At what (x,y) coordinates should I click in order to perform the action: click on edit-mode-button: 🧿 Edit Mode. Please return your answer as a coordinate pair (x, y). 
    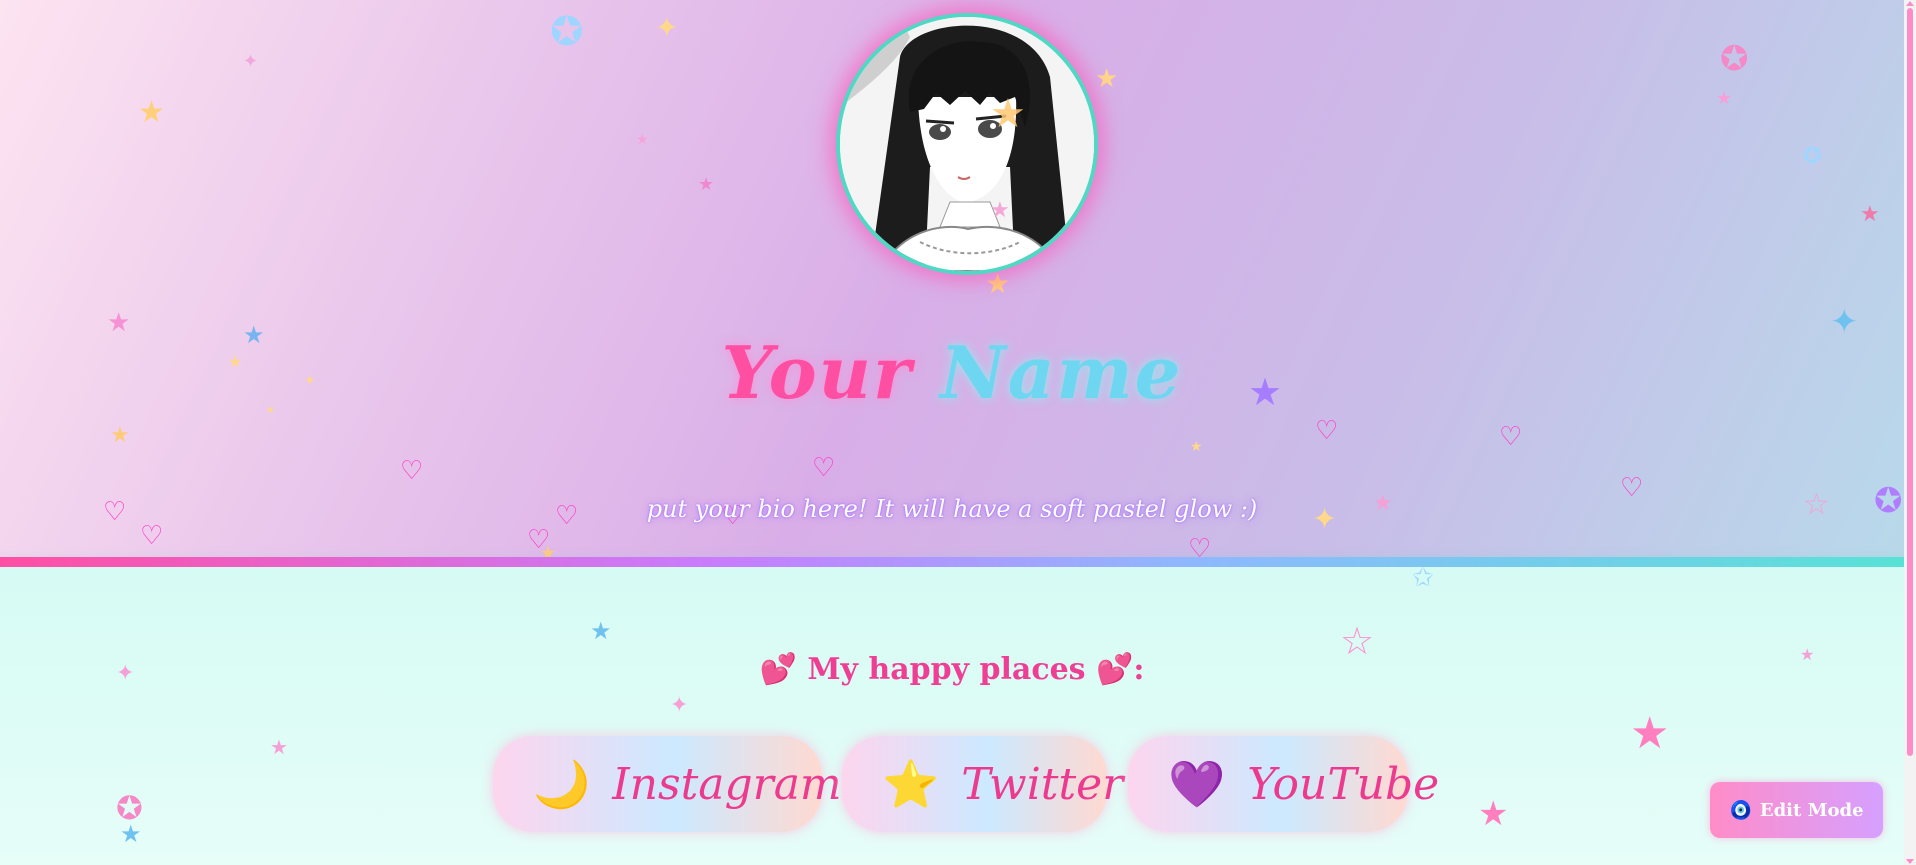
    Looking at the image, I should click on (1796, 810).